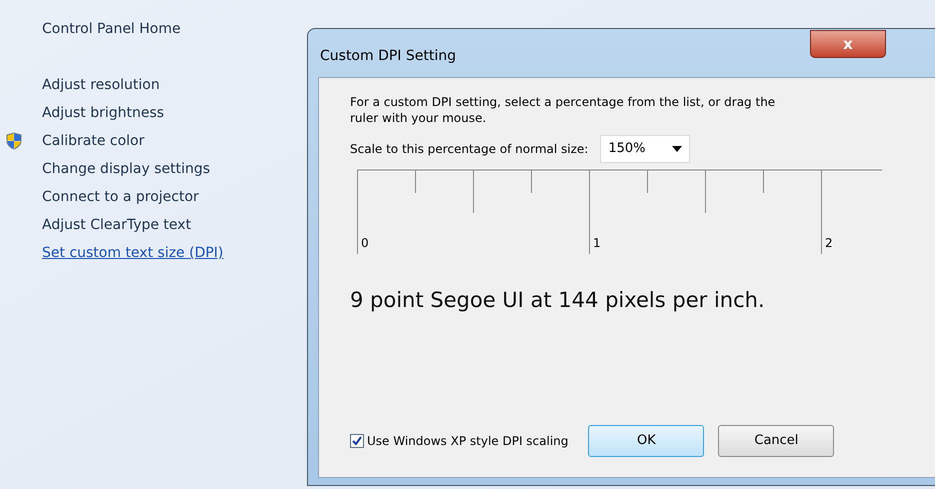  I want to click on ruler-label: 2, so click(829, 243).